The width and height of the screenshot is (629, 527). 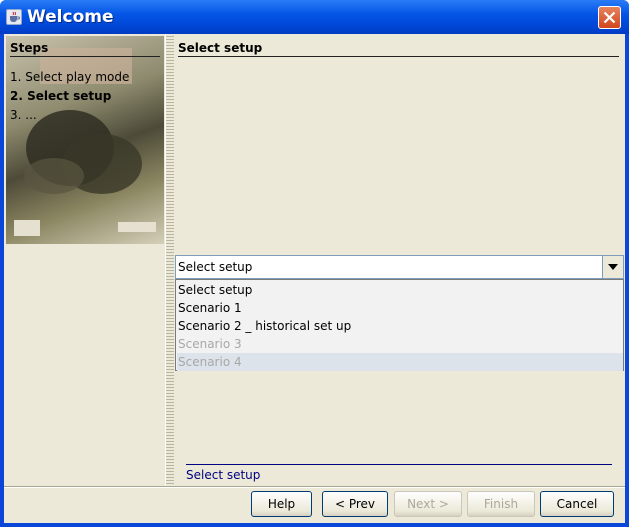 I want to click on close-button, so click(x=609, y=17).